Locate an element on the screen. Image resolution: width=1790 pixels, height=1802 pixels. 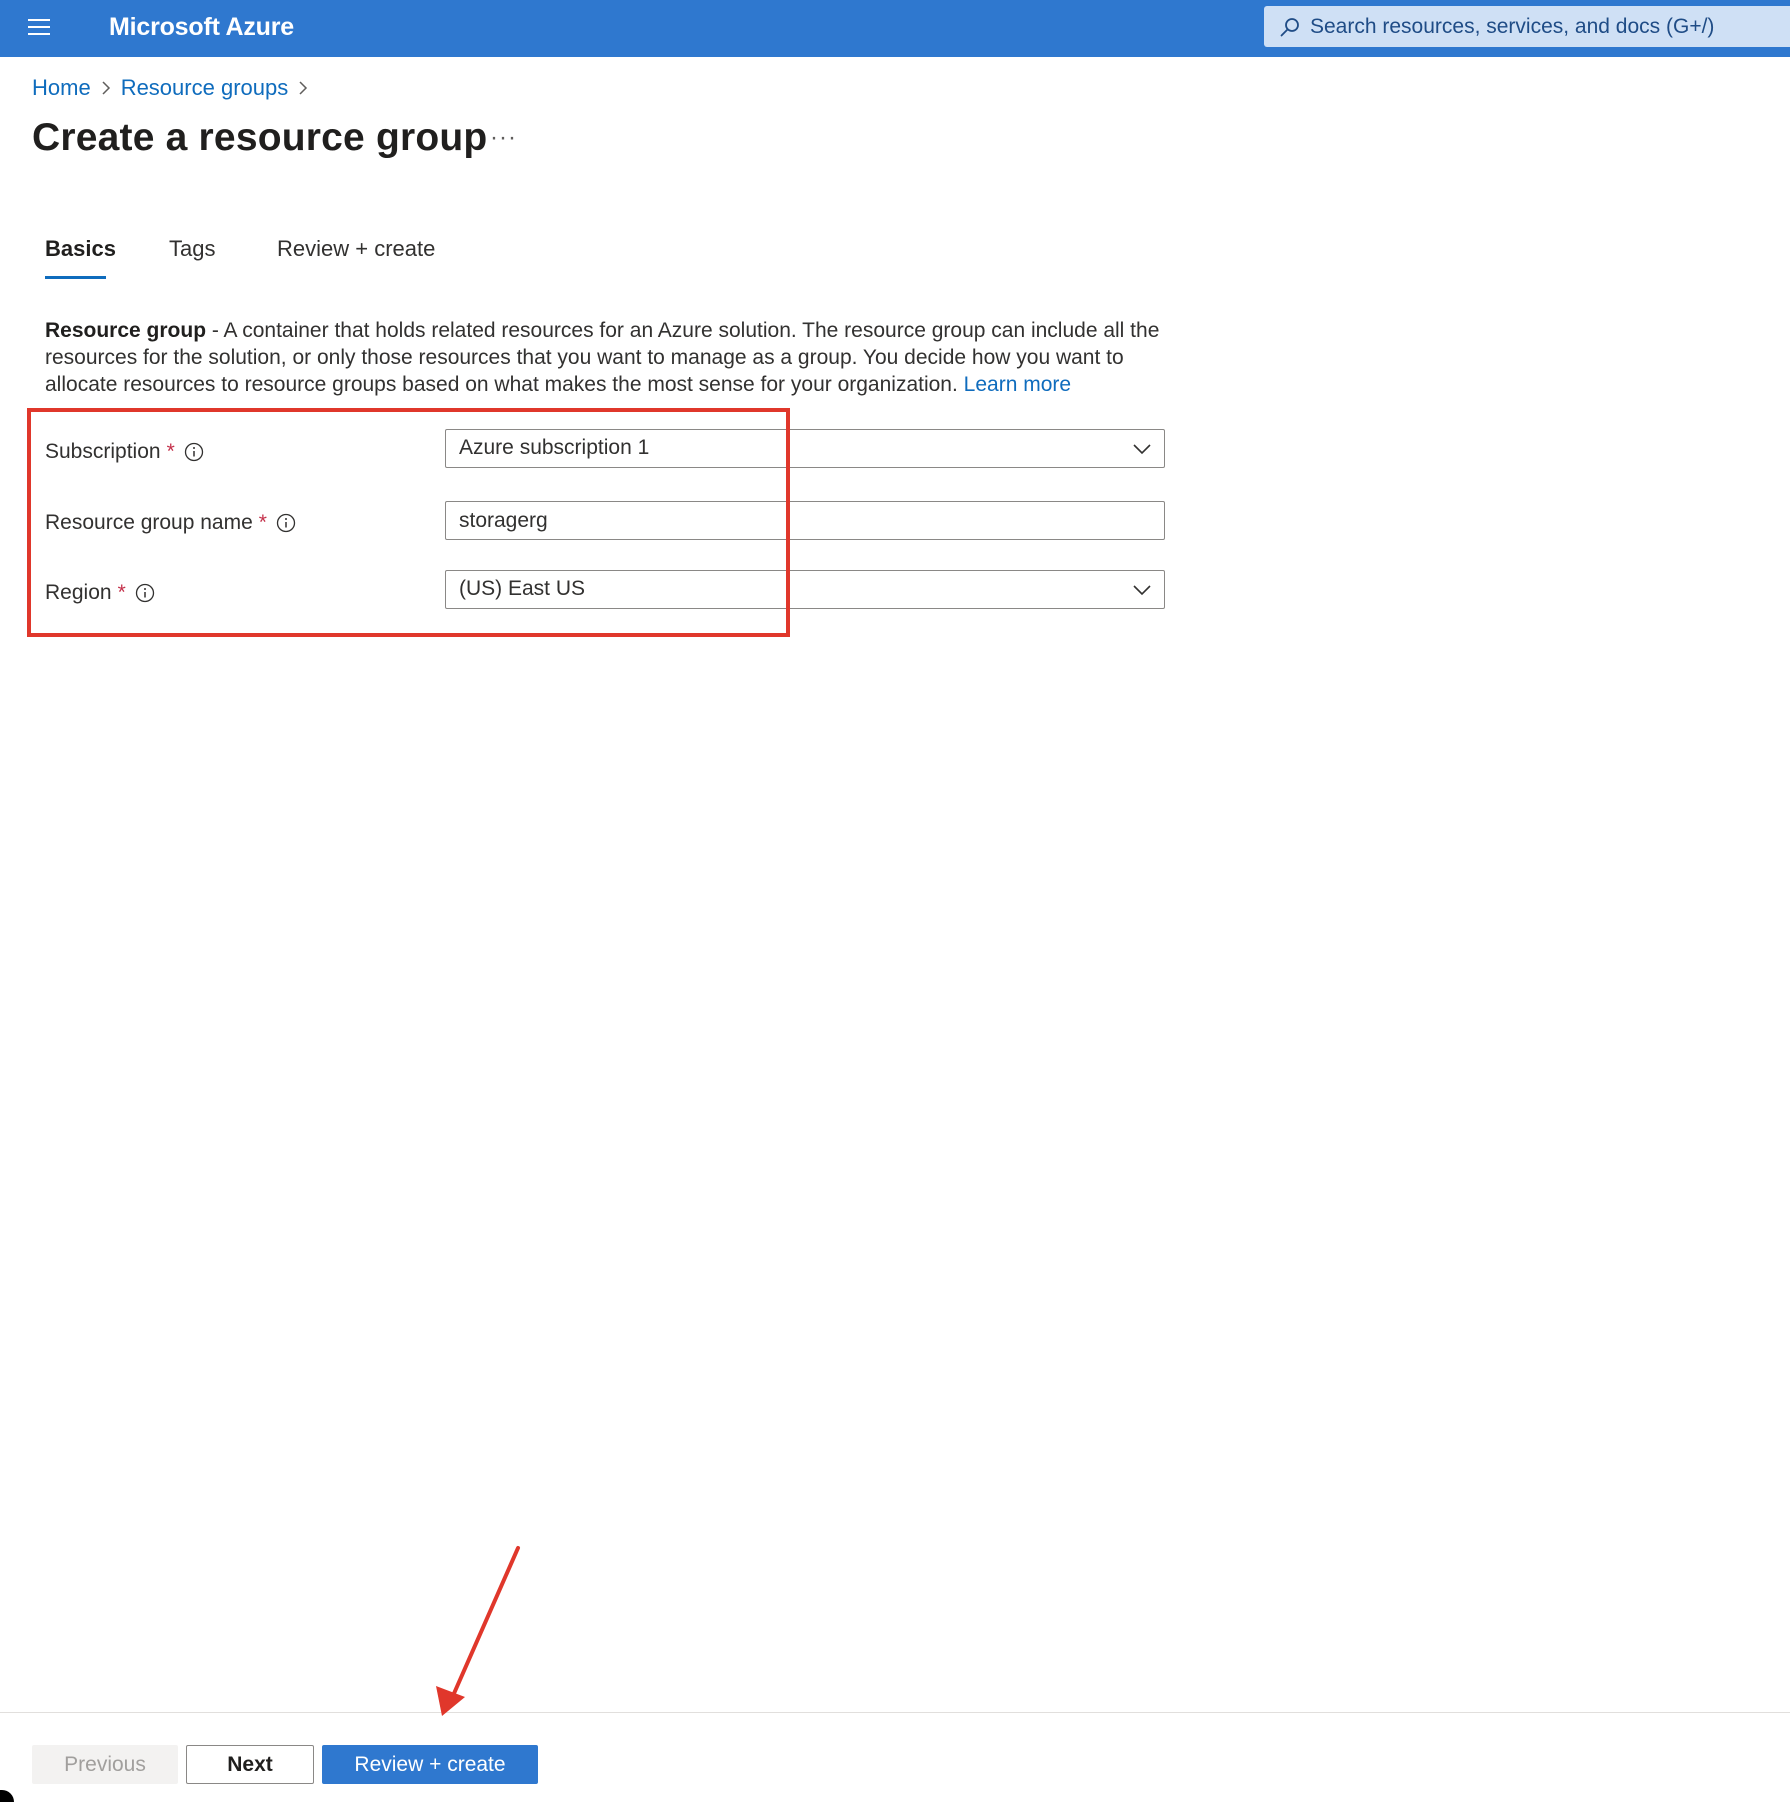
description-title: Resource group is located at coordinates (126, 330).